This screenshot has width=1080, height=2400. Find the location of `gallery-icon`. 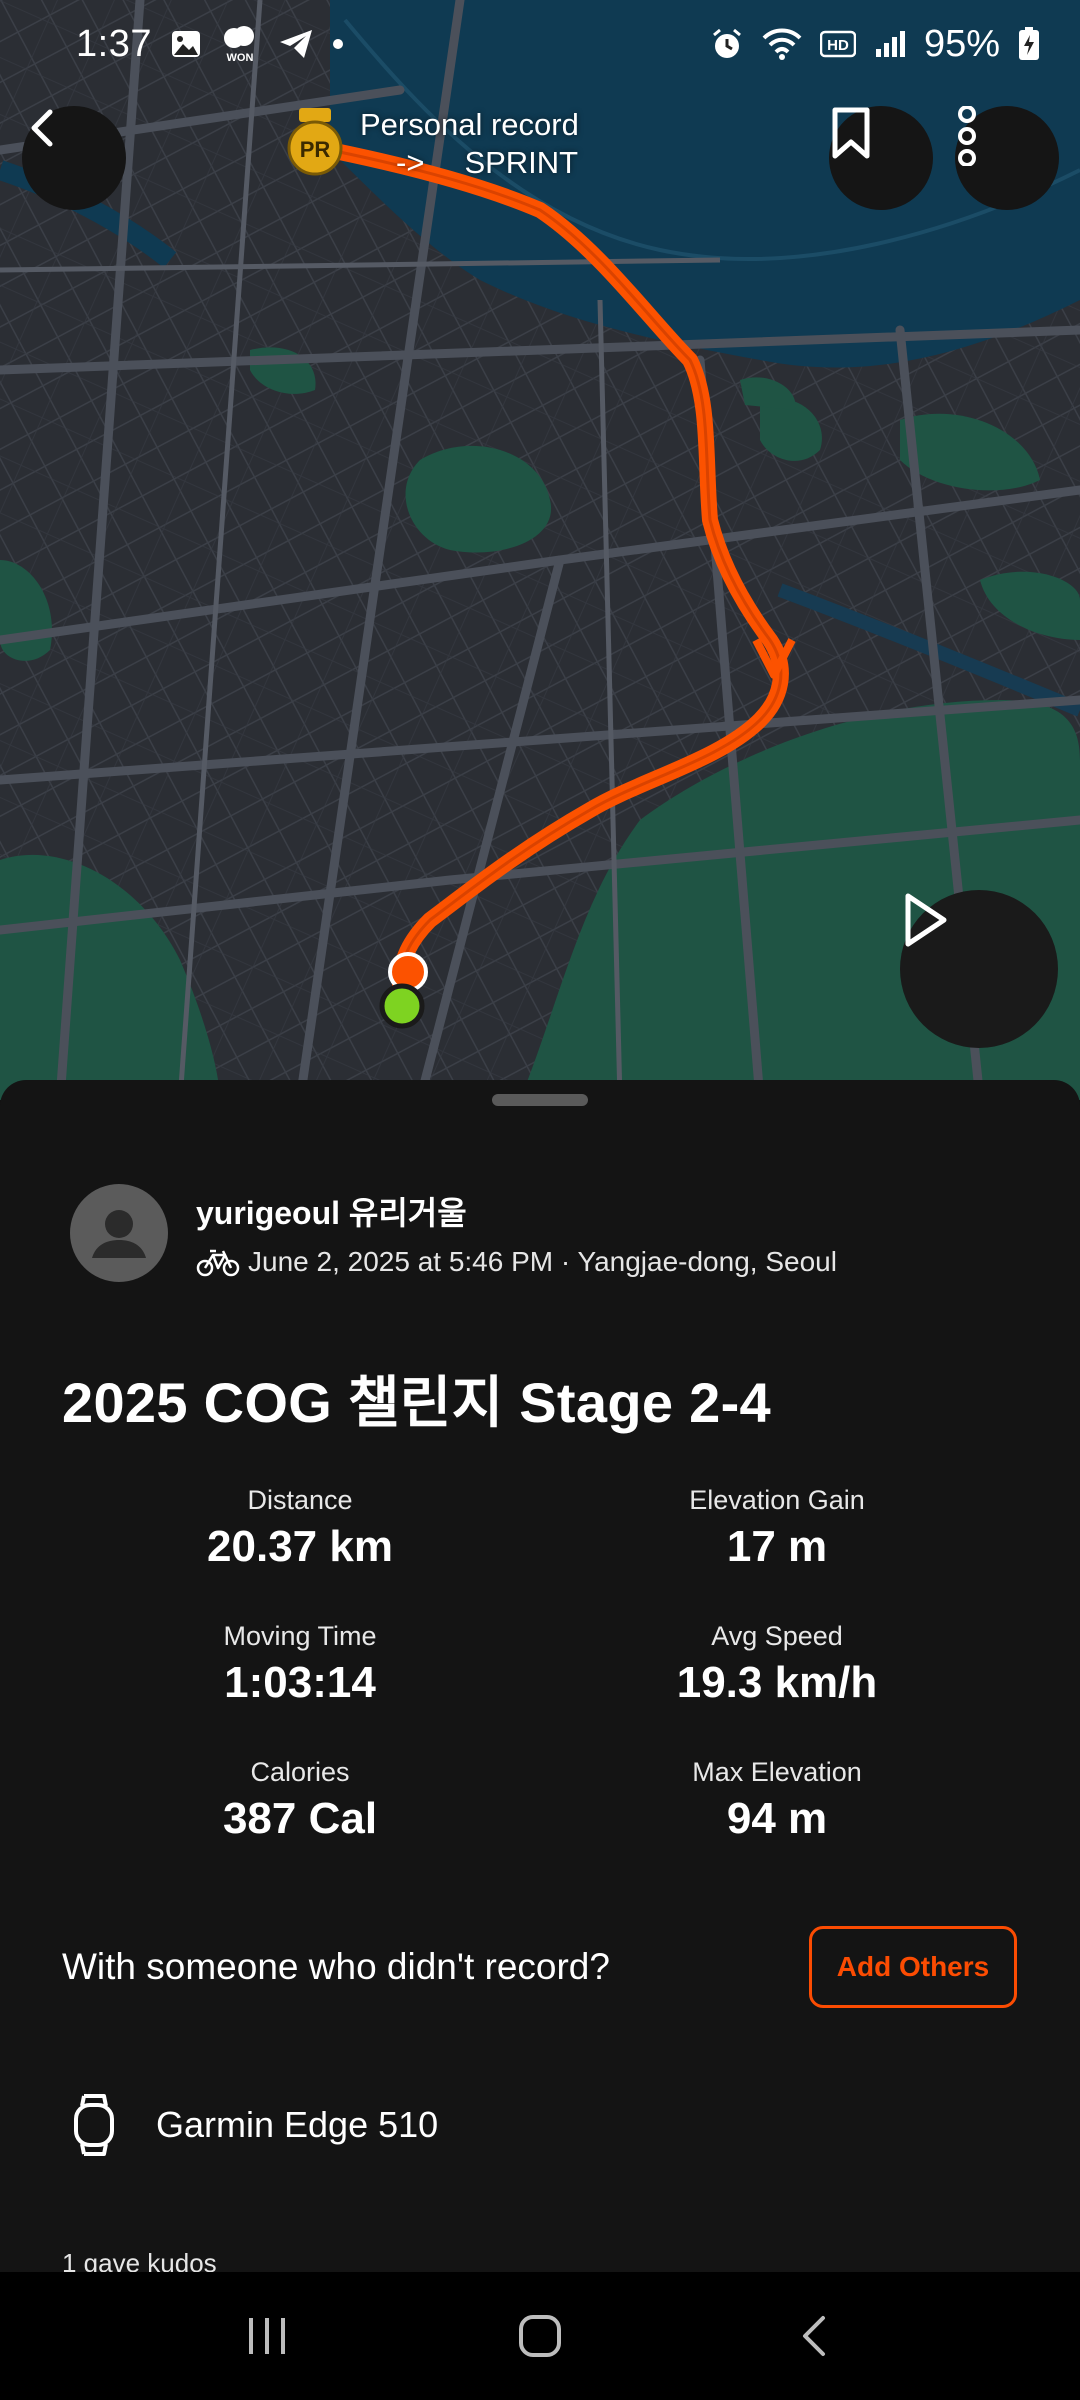

gallery-icon is located at coordinates (186, 44).